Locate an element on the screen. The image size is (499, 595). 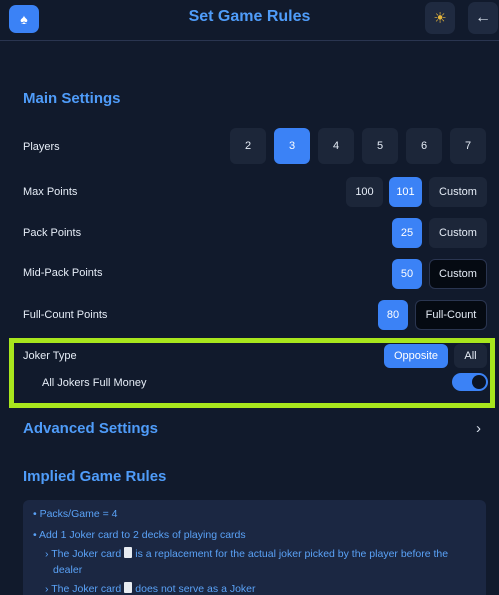
app-header: ♠ Set Game Rules ☀ ← is located at coordinates (249, 20).